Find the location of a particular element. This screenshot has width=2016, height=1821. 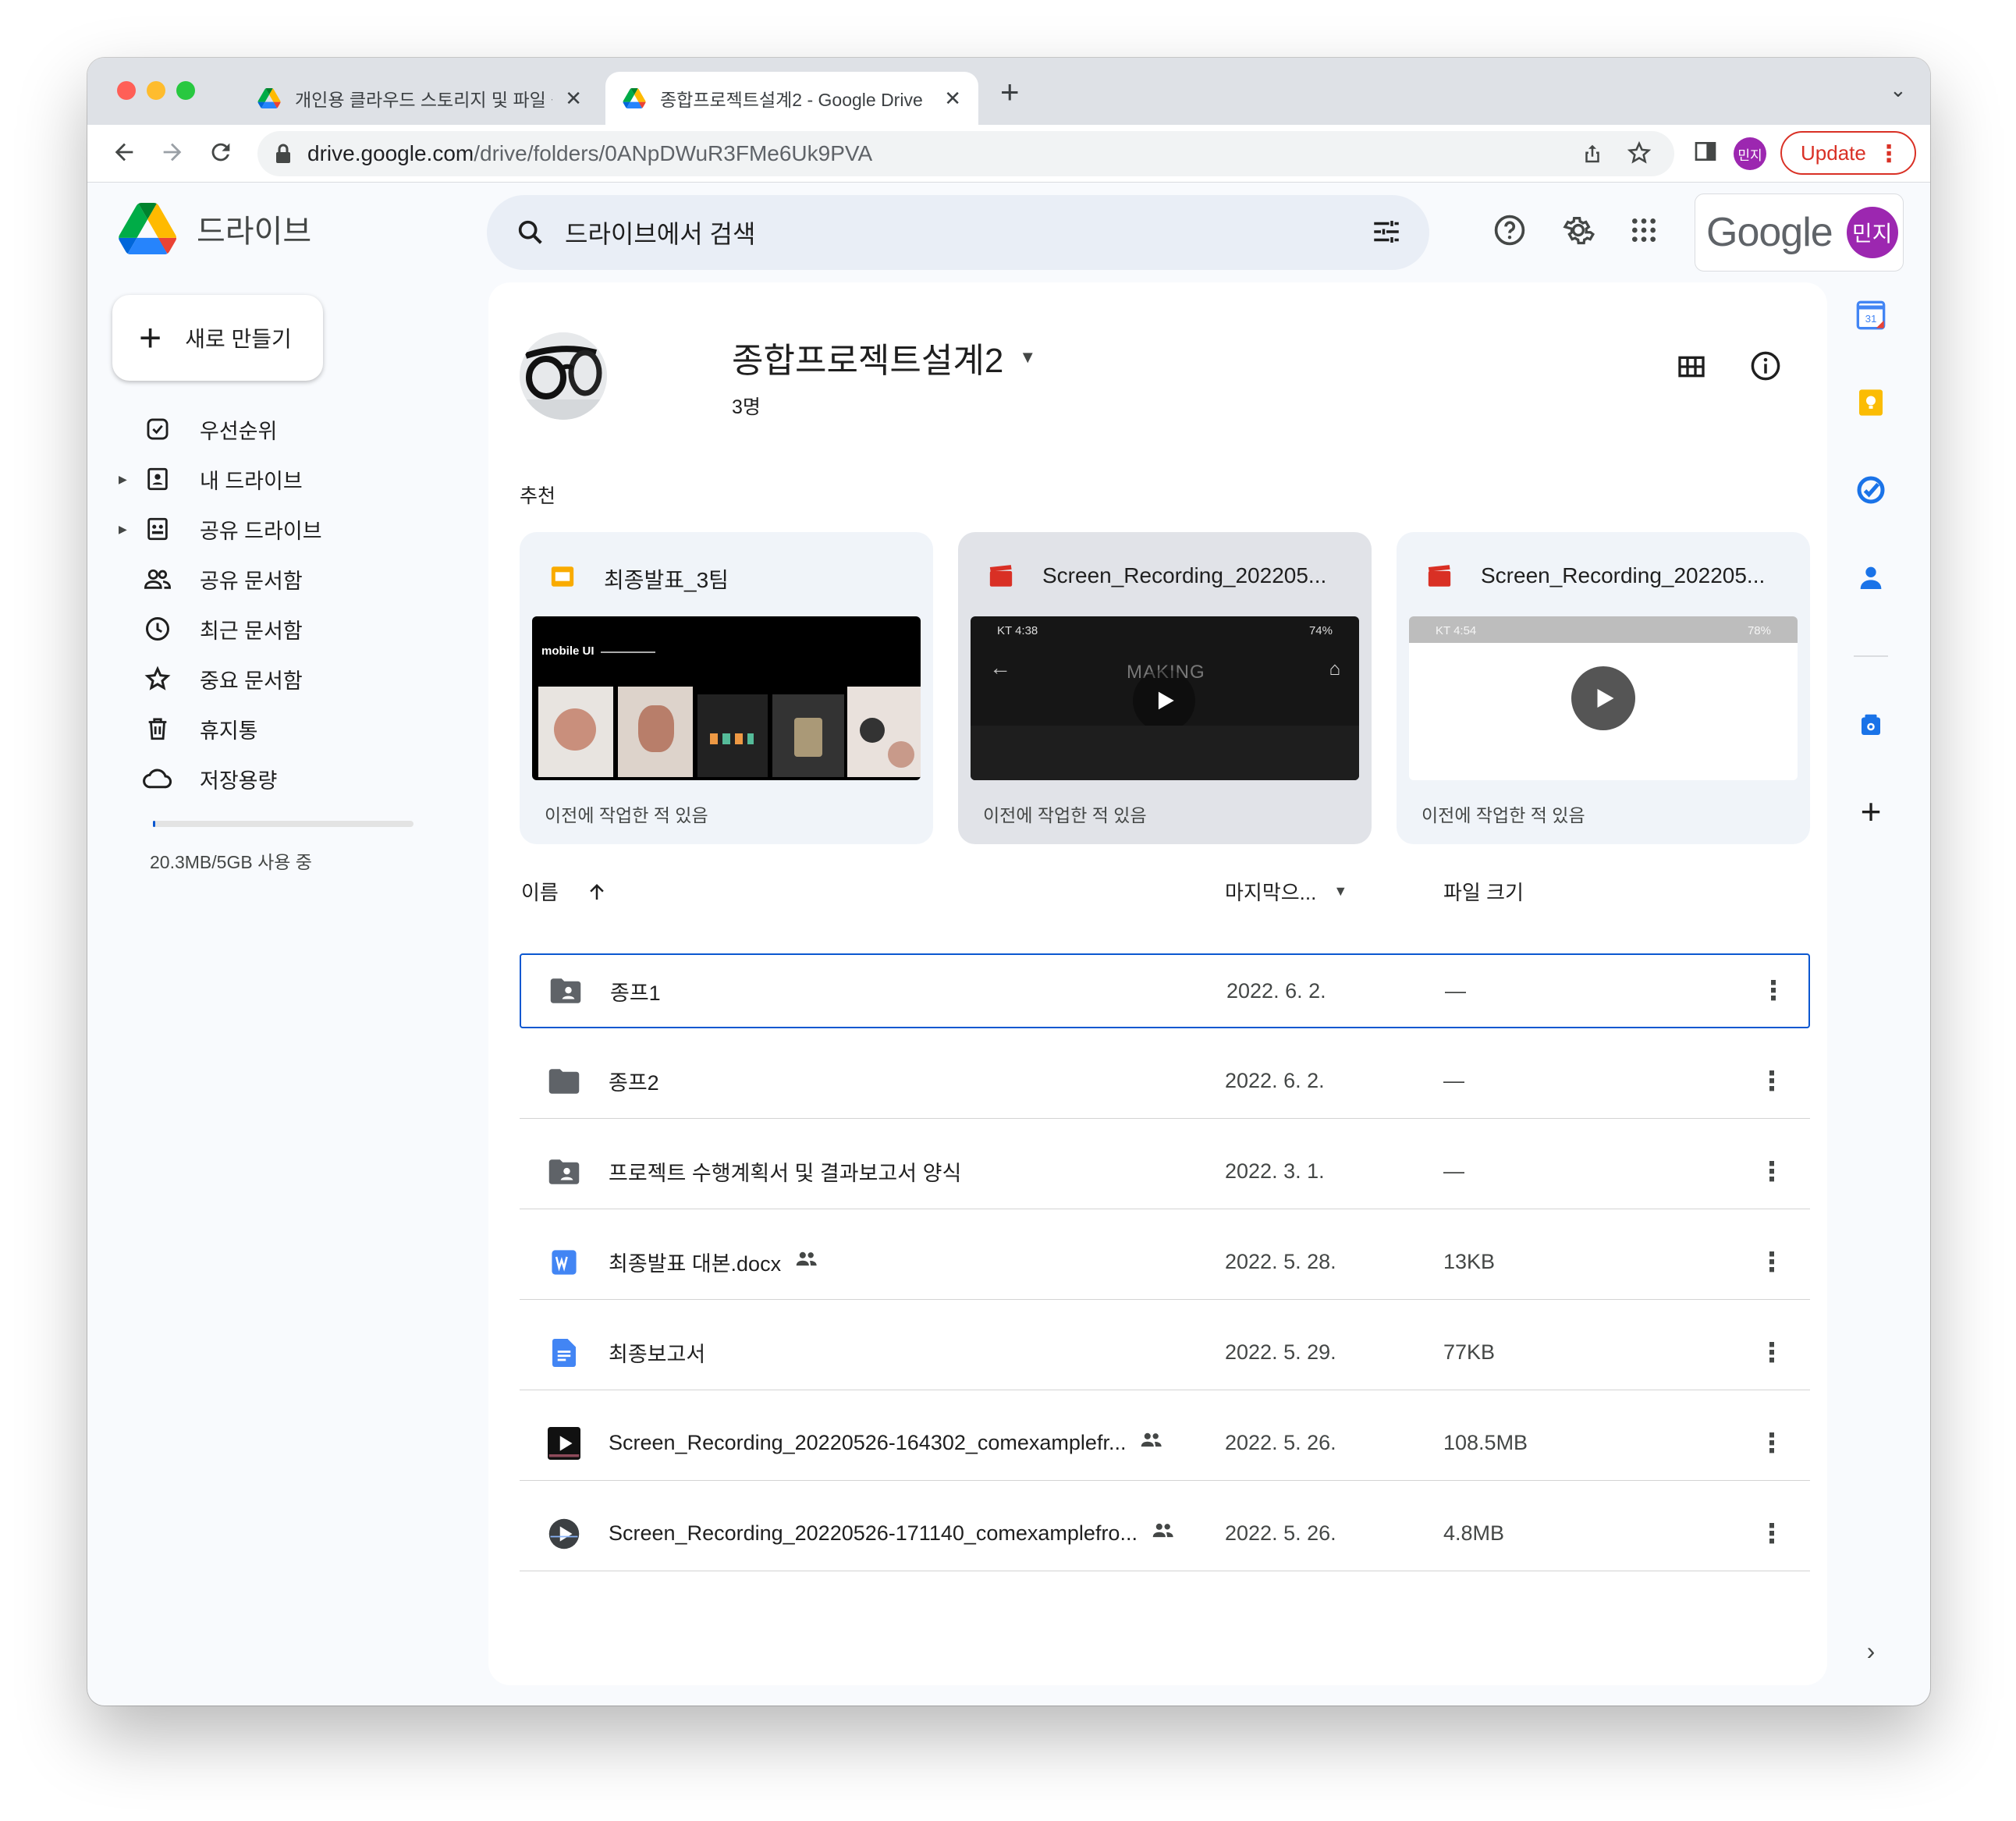

tasks-icon is located at coordinates (1871, 490).